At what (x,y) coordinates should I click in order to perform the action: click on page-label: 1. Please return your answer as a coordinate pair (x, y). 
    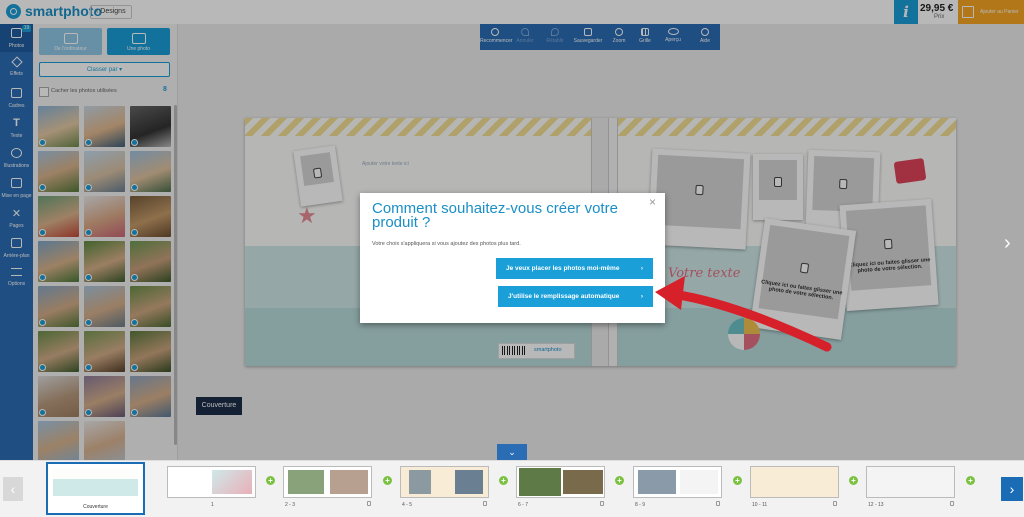
    Looking at the image, I should click on (212, 505).